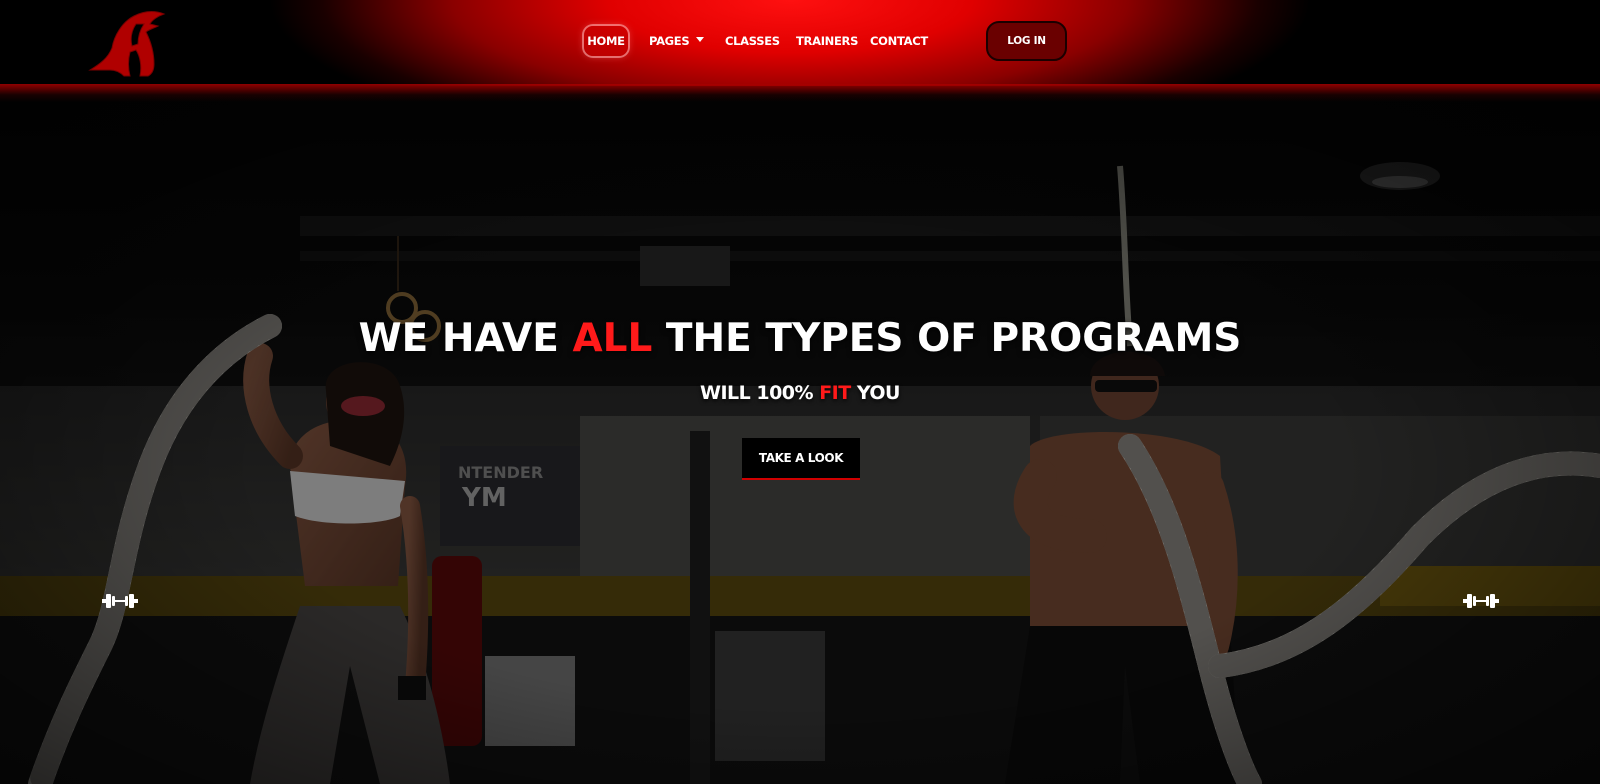  What do you see at coordinates (760, 393) in the screenshot?
I see `hero-subtitle-before: WILL 100%` at bounding box center [760, 393].